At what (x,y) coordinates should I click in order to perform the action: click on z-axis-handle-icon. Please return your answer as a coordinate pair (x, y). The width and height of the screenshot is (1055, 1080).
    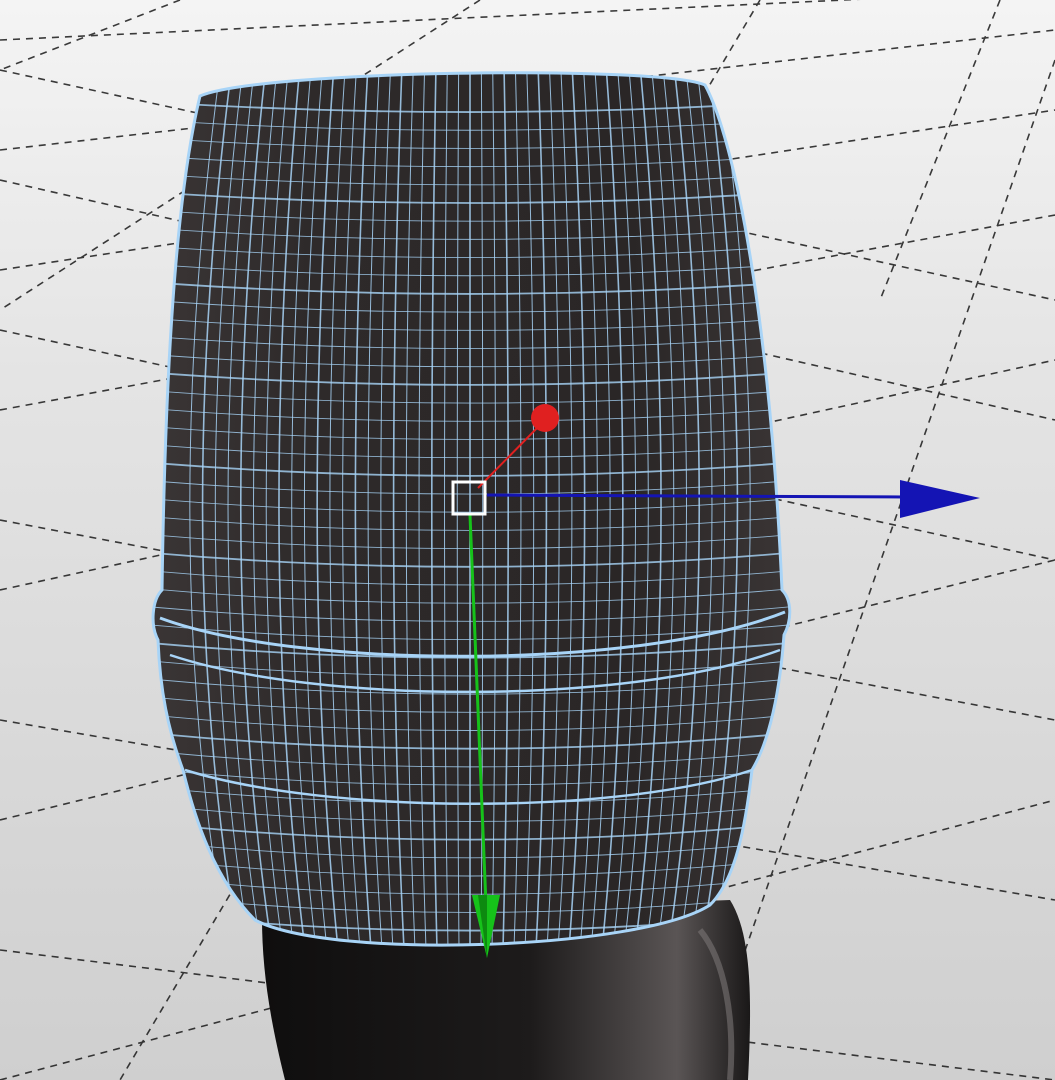
    Looking at the image, I should click on (545, 418).